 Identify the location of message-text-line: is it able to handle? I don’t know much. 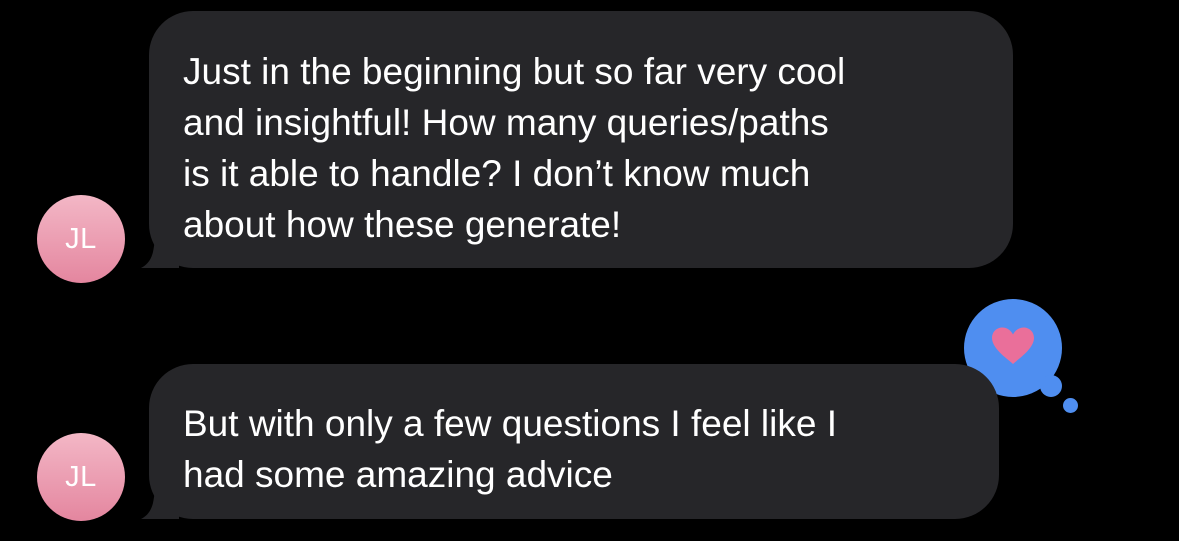
(497, 173).